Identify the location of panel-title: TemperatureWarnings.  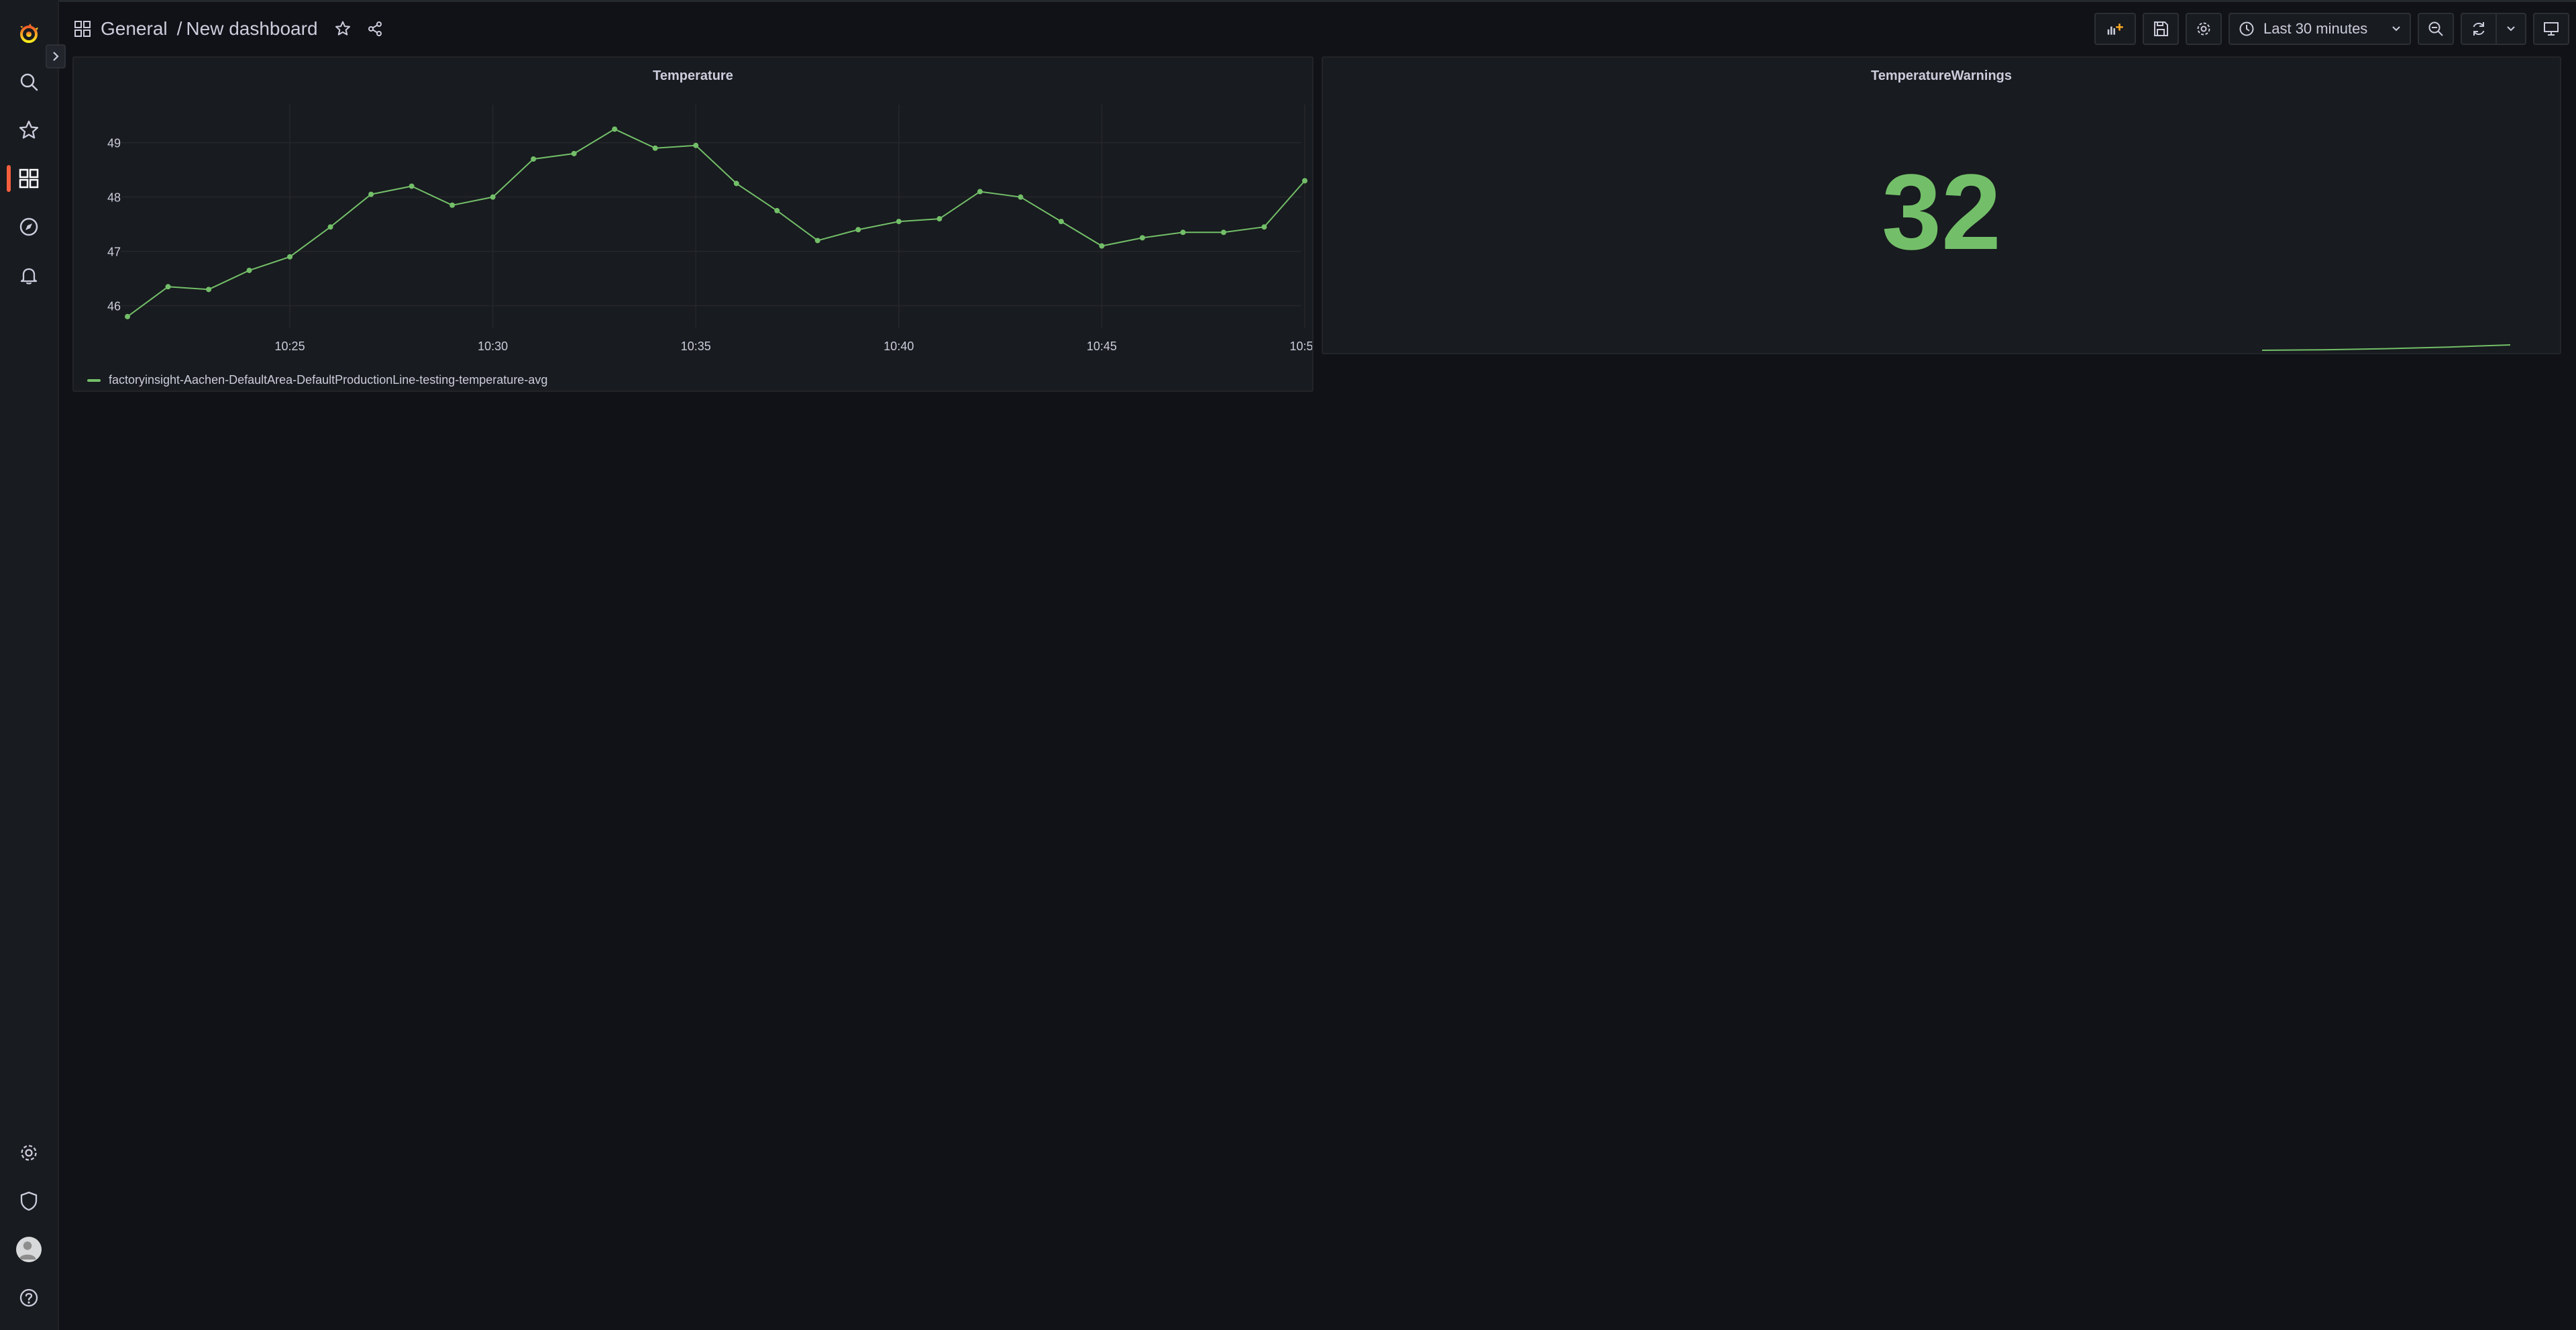
(1941, 76).